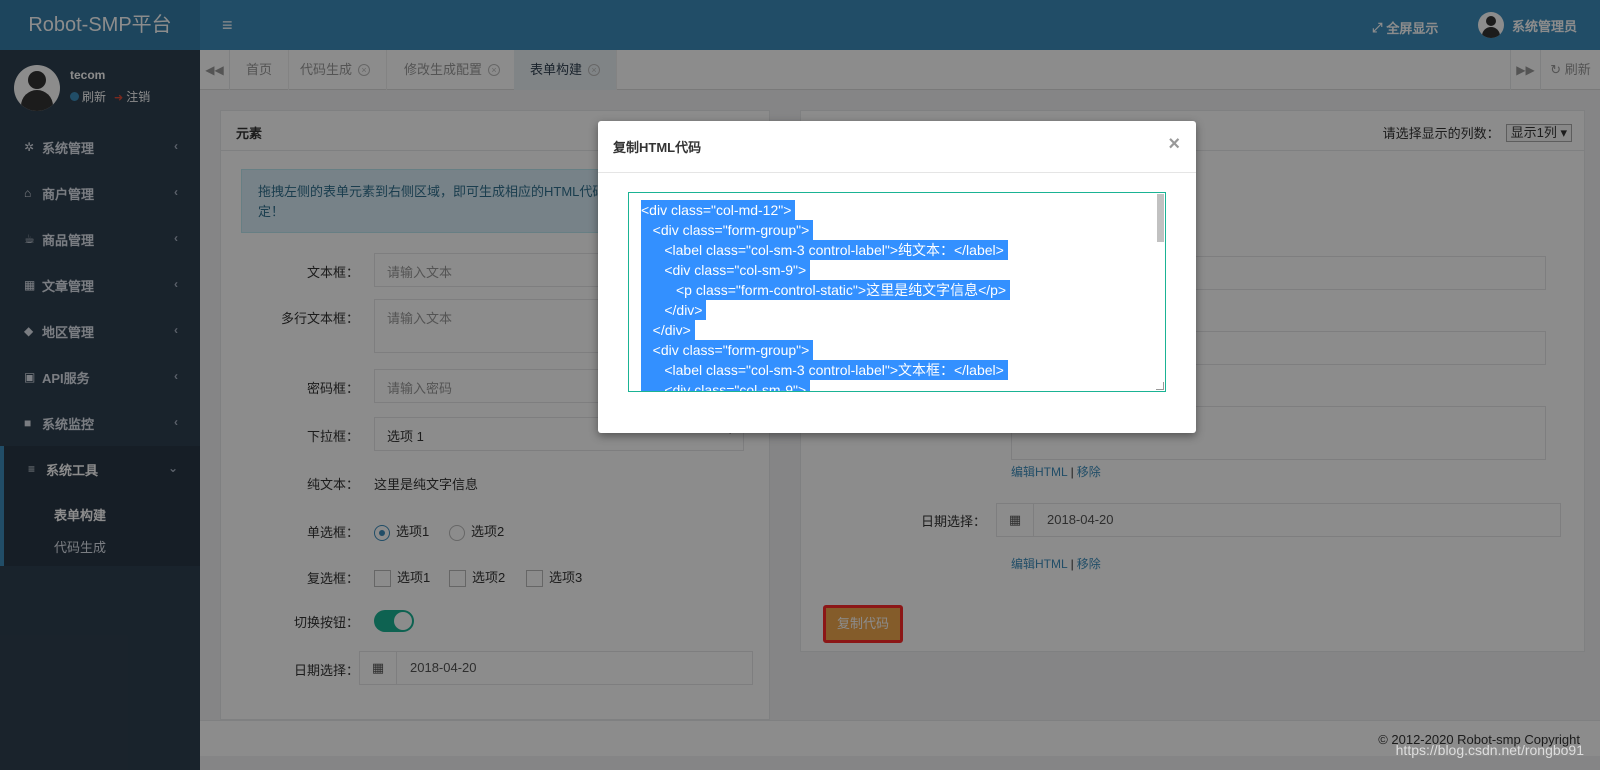 Image resolution: width=1600 pixels, height=770 pixels. What do you see at coordinates (897, 147) in the screenshot?
I see `modal-header: 复制HTML代码 ×` at bounding box center [897, 147].